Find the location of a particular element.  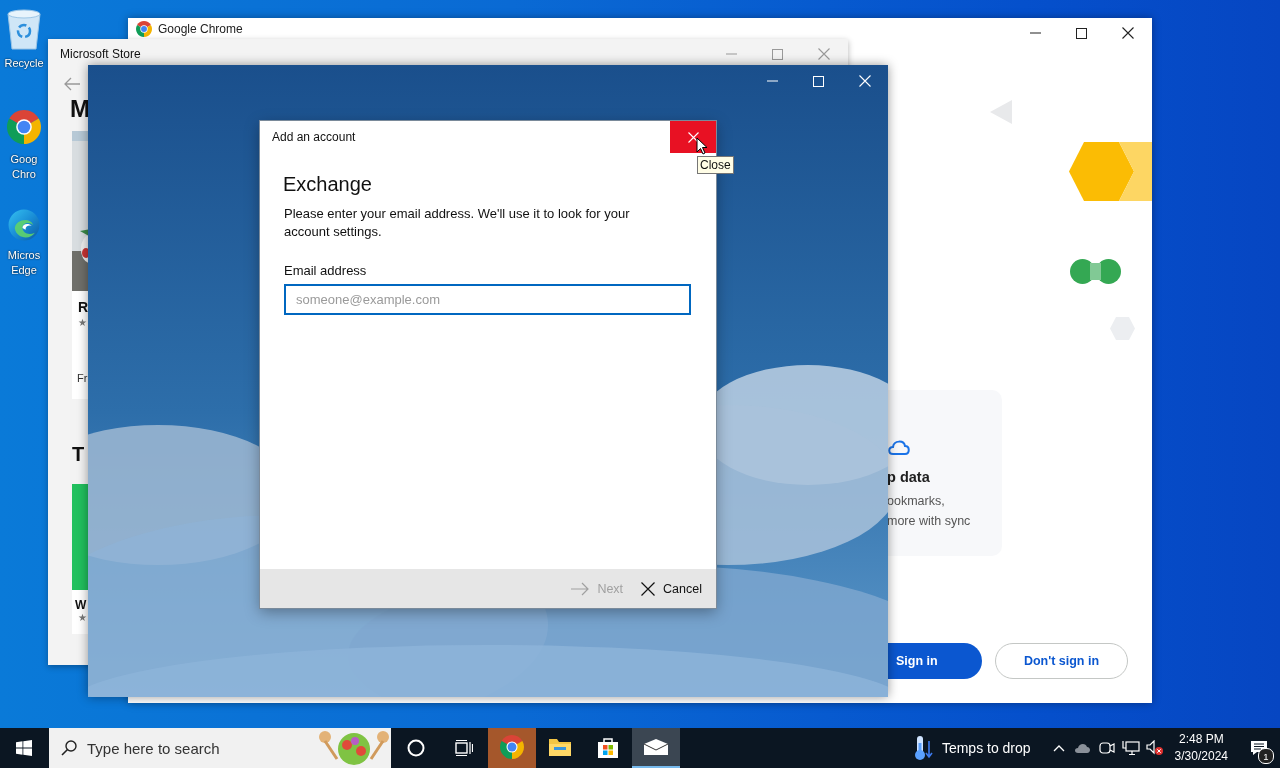

search-icon is located at coordinates (69, 748).